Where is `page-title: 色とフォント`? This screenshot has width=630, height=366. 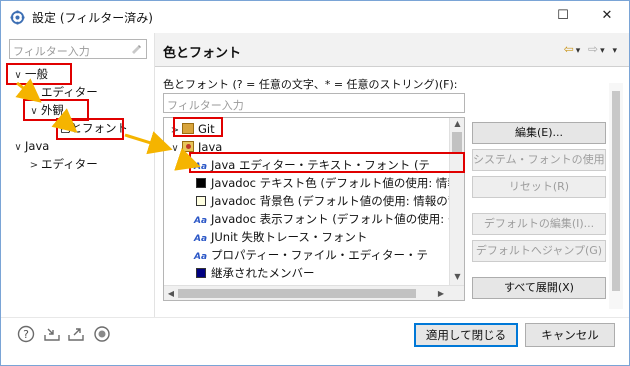 page-title: 色とフォント is located at coordinates (202, 53).